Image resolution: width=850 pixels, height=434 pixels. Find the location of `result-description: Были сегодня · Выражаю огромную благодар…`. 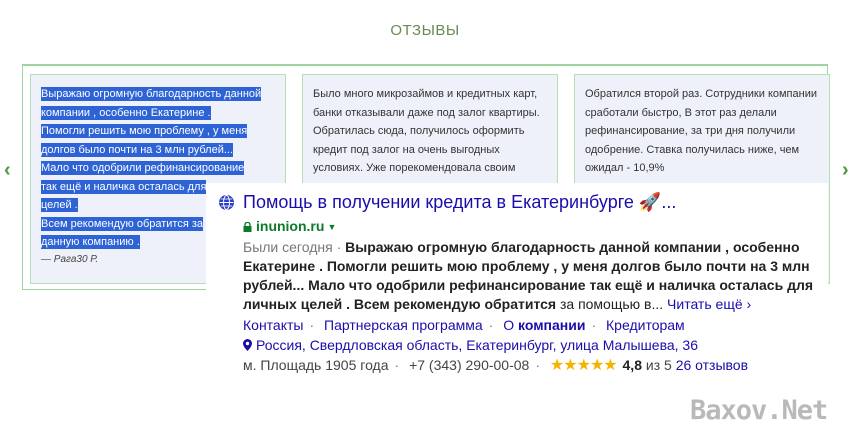

result-description: Были сегодня · Выражаю огромную благодар… is located at coordinates (528, 275).